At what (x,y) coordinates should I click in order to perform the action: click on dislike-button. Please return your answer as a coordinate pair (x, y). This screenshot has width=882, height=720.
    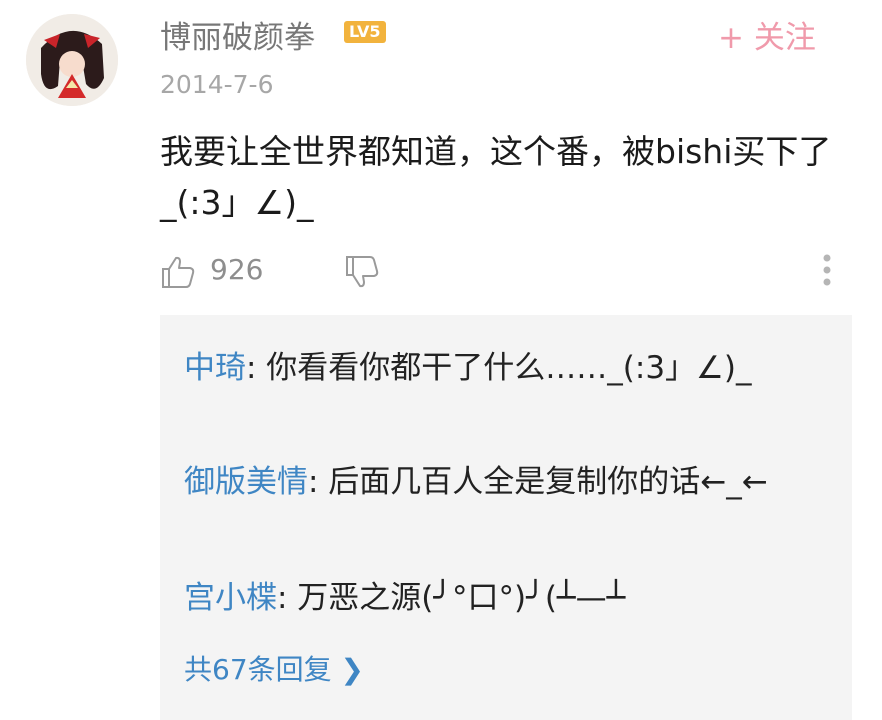
    Looking at the image, I should click on (362, 272).